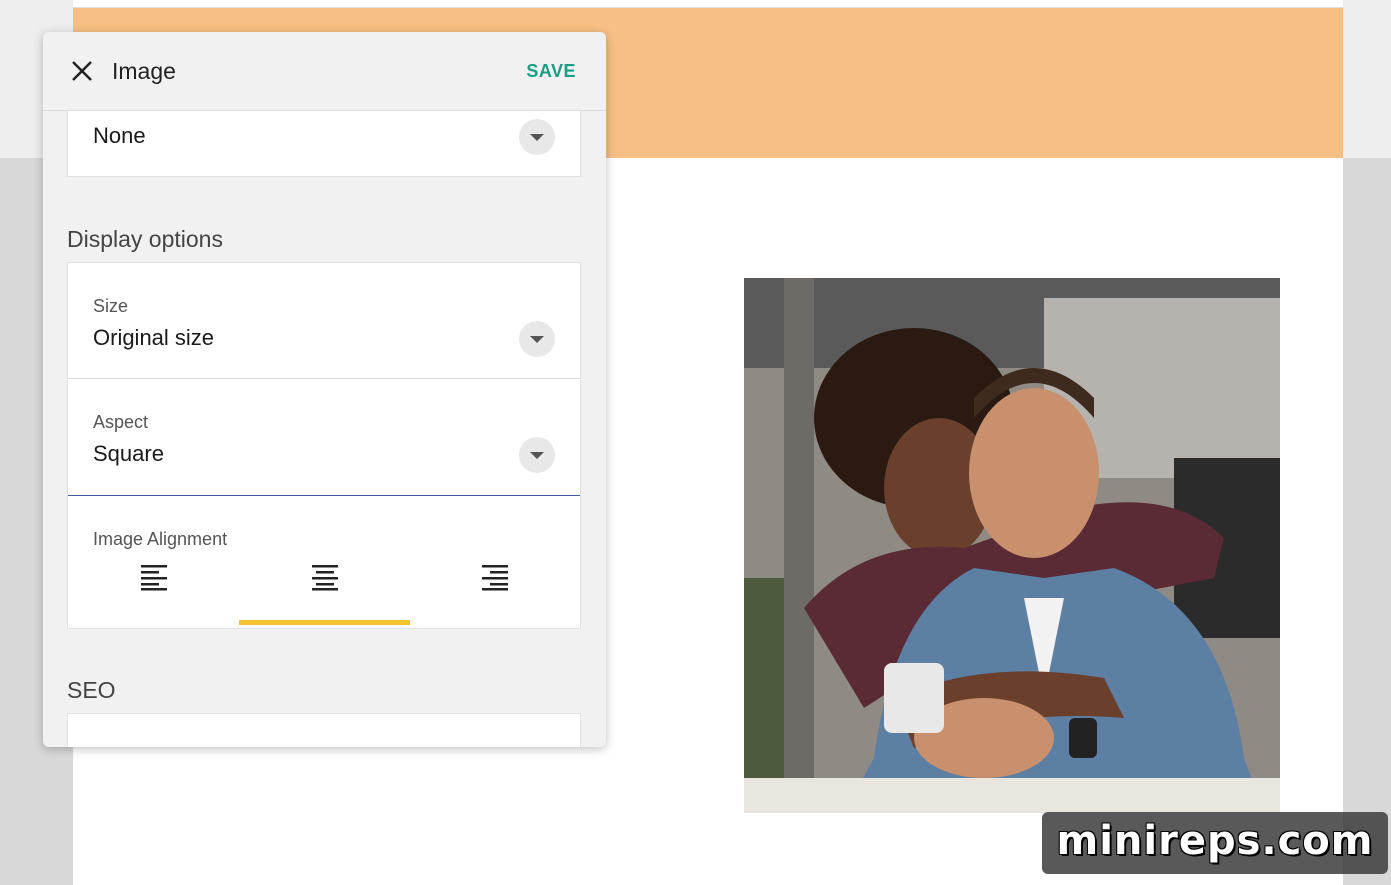 Image resolution: width=1391 pixels, height=885 pixels. What do you see at coordinates (324, 730) in the screenshot?
I see `seo-card` at bounding box center [324, 730].